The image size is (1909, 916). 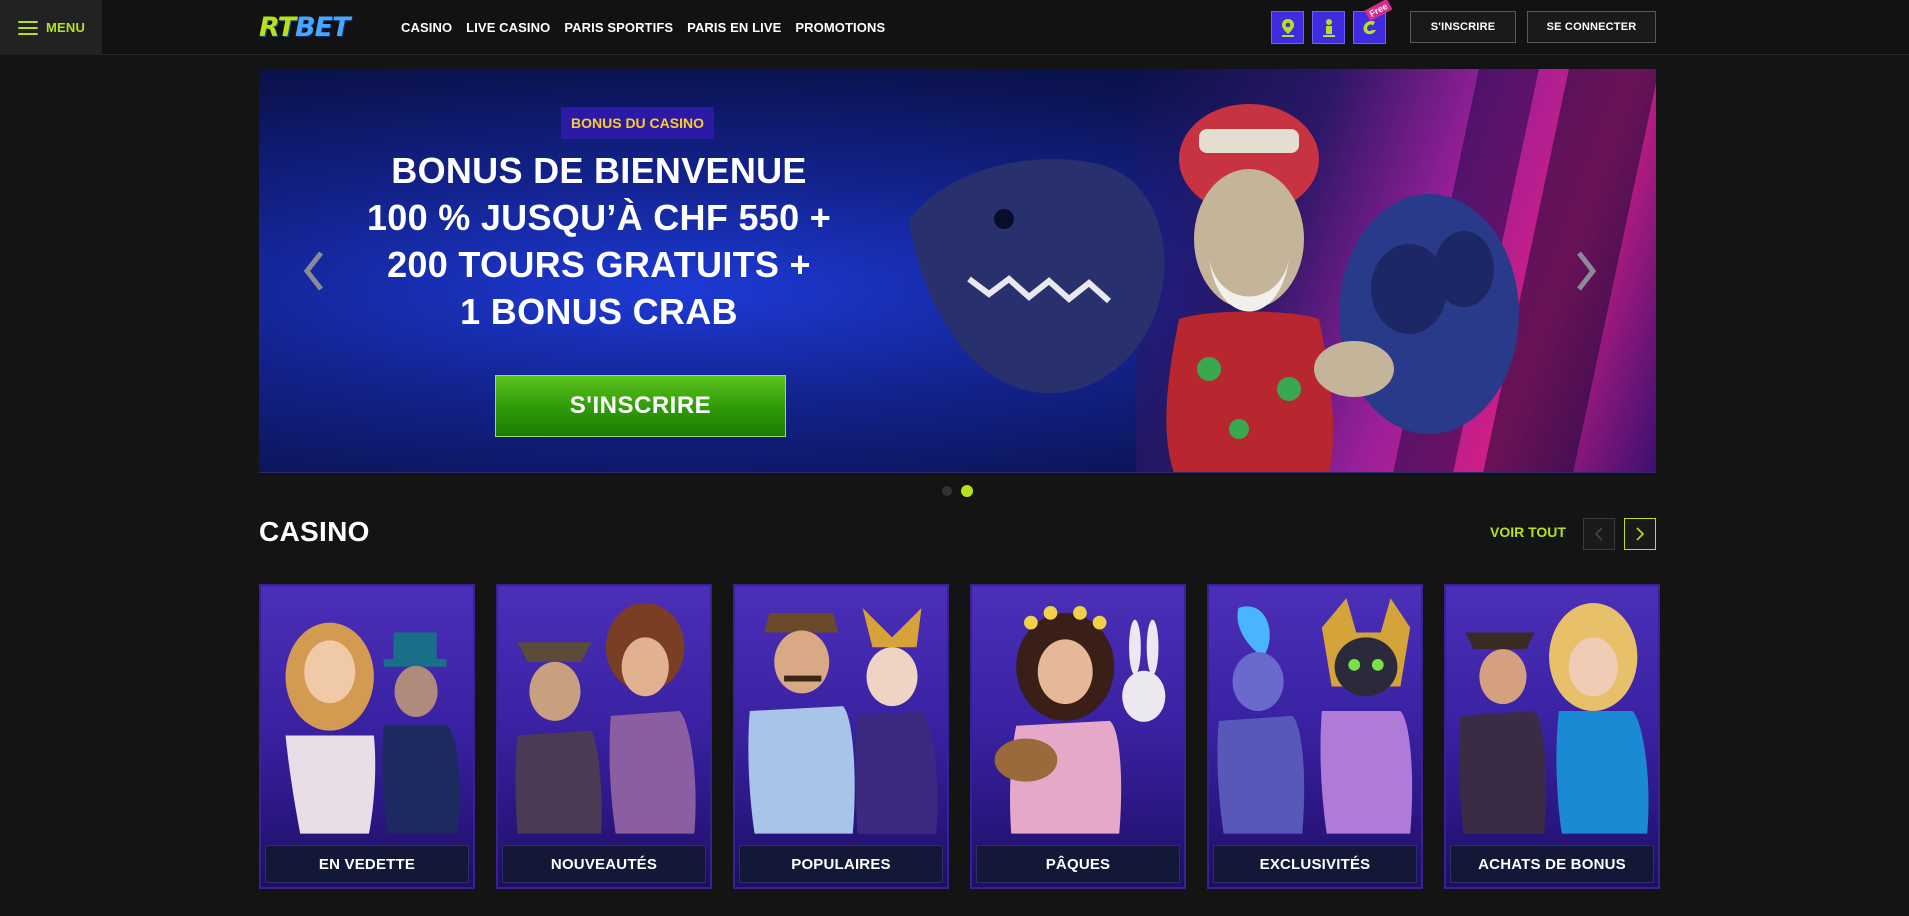 What do you see at coordinates (1528, 532) in the screenshot?
I see `view-all-link: VOIR TOUT` at bounding box center [1528, 532].